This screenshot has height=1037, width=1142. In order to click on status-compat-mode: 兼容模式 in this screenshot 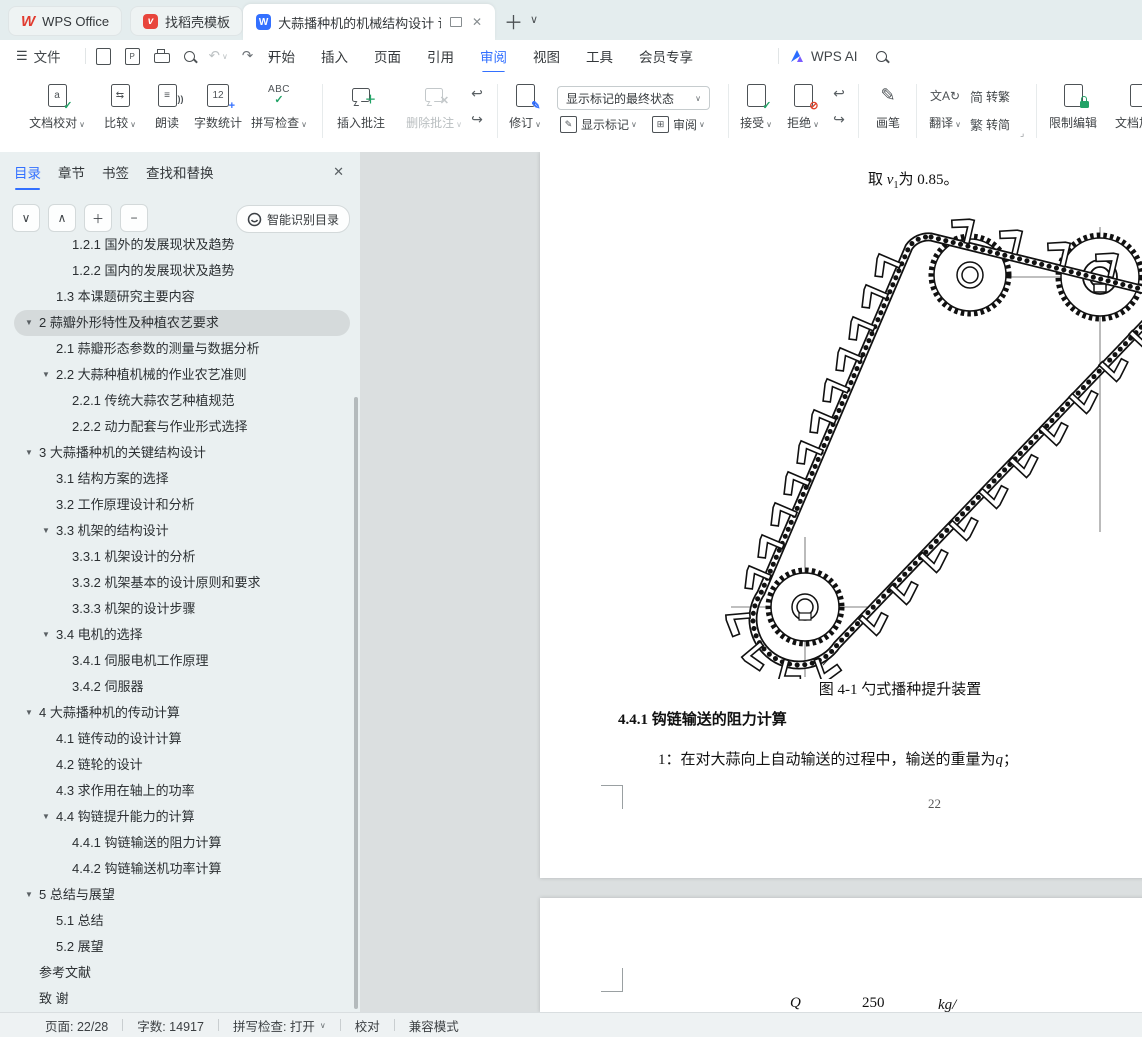, I will do `click(434, 1025)`.